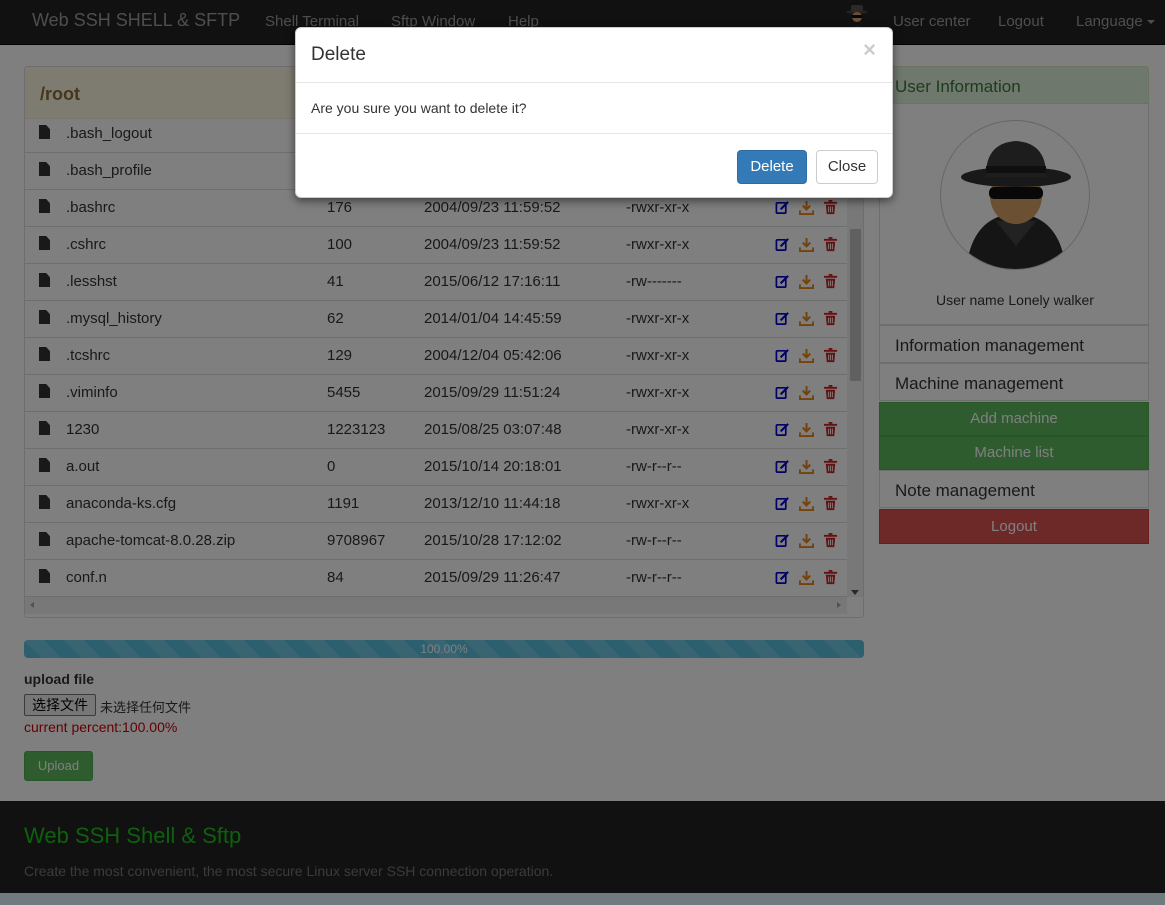  Describe the element at coordinates (594, 55) in the screenshot. I see `modal-header: Delete ×` at that location.